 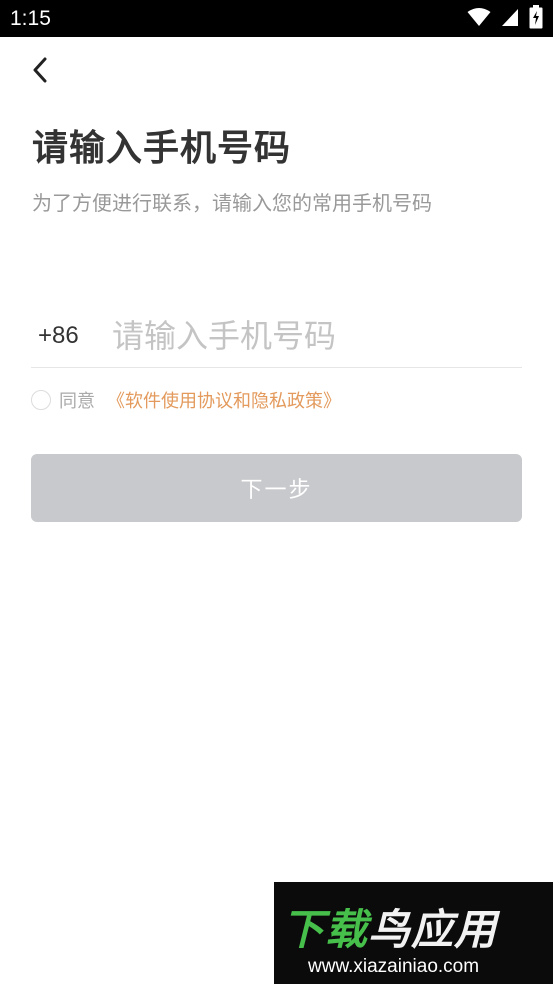 I want to click on agreement-row: 同意 《软件使用协议和隐私政策》, so click(x=186, y=400).